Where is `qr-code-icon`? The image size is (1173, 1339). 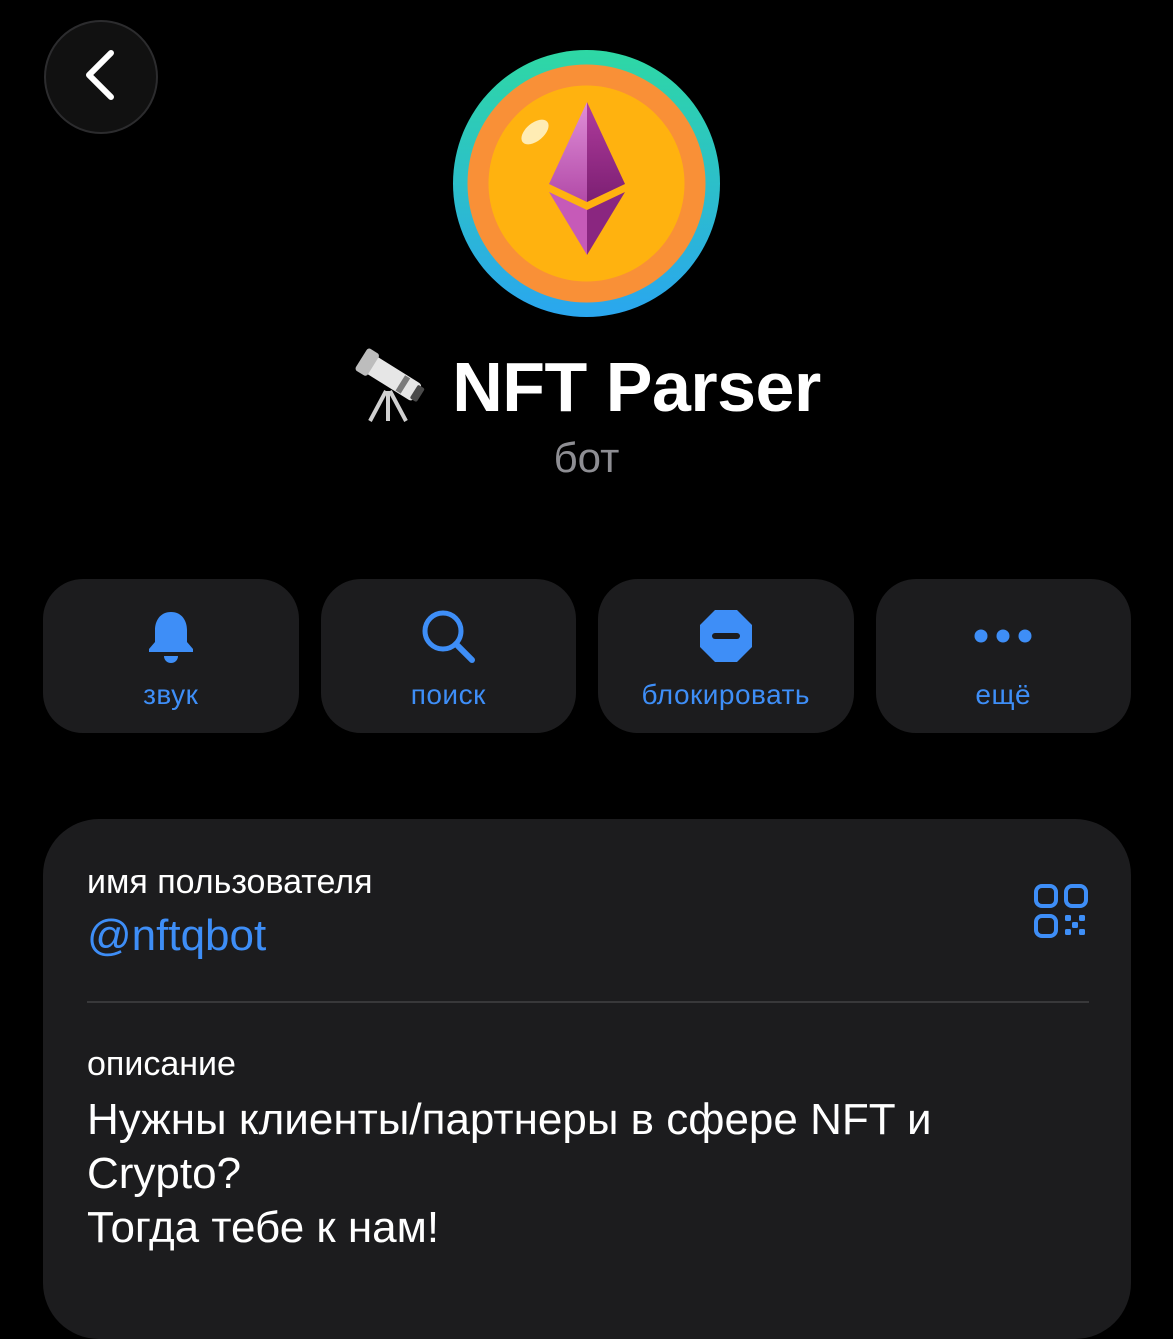
qr-code-icon is located at coordinates (1061, 911).